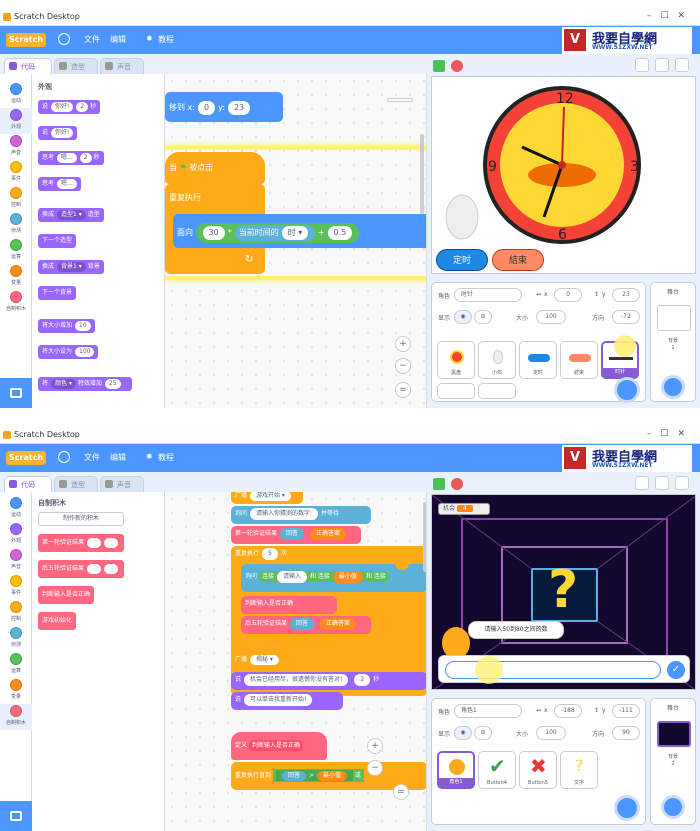  Describe the element at coordinates (676, 670) in the screenshot. I see `submit-check-icon: ✓` at that location.